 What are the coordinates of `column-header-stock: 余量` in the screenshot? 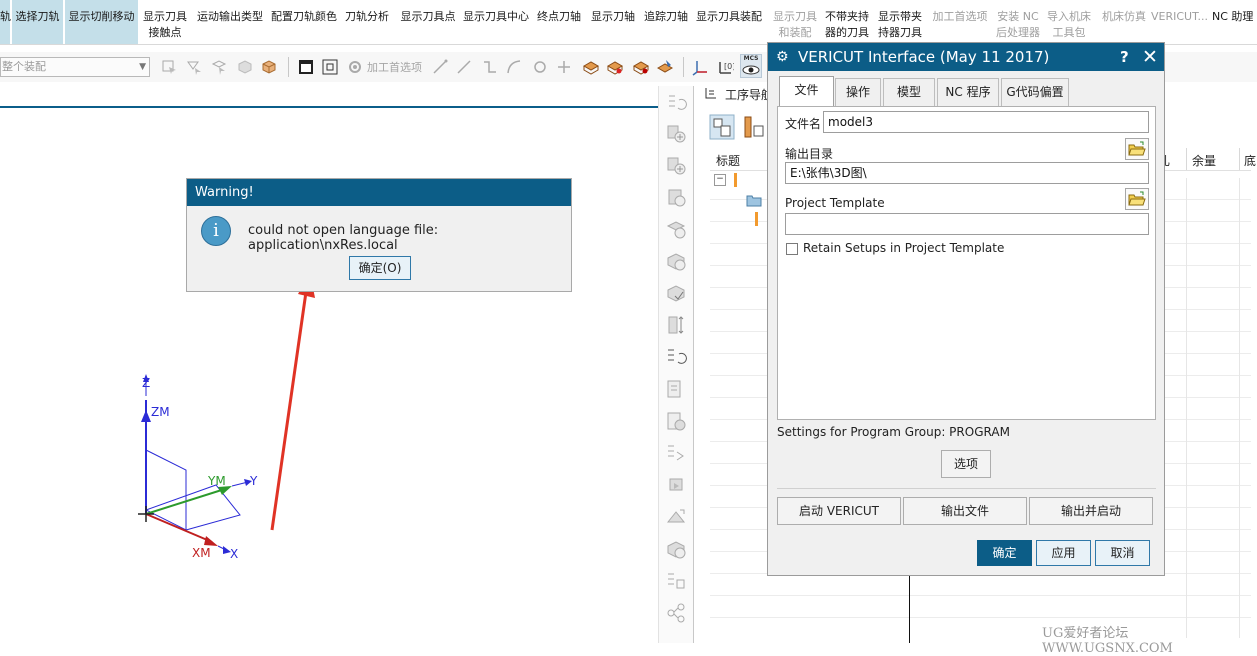 It's located at (1204, 160).